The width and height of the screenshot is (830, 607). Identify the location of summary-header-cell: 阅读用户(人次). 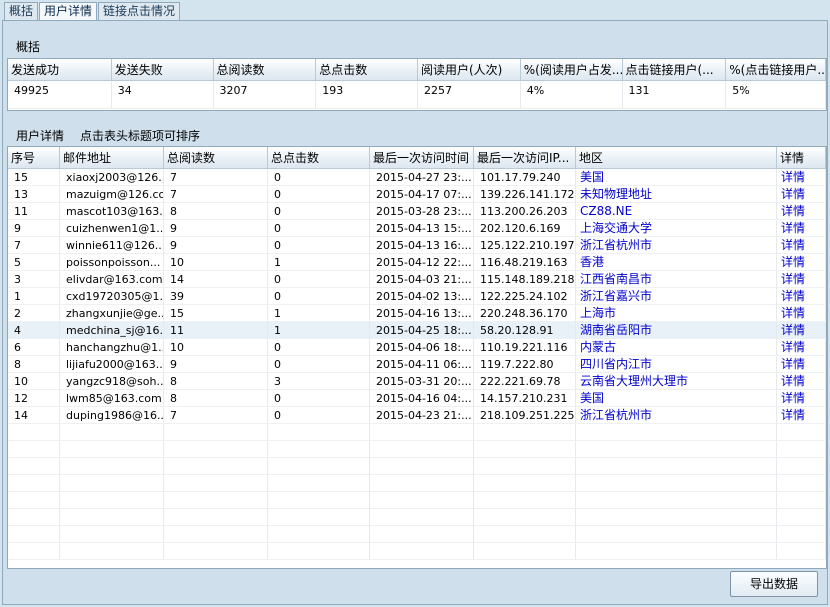
(469, 70).